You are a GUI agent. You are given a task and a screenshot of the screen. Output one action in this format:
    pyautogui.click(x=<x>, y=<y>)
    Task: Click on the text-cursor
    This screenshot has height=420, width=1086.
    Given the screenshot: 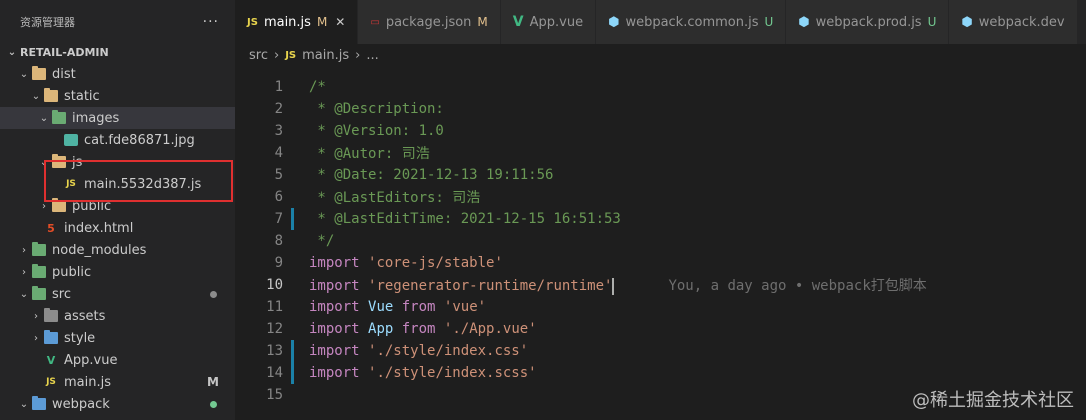 What is the action you would take?
    pyautogui.click(x=613, y=286)
    